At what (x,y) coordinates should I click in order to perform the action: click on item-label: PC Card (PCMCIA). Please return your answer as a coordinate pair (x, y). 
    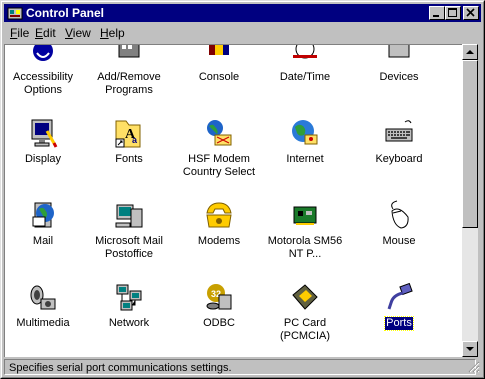
    Looking at the image, I should click on (305, 329).